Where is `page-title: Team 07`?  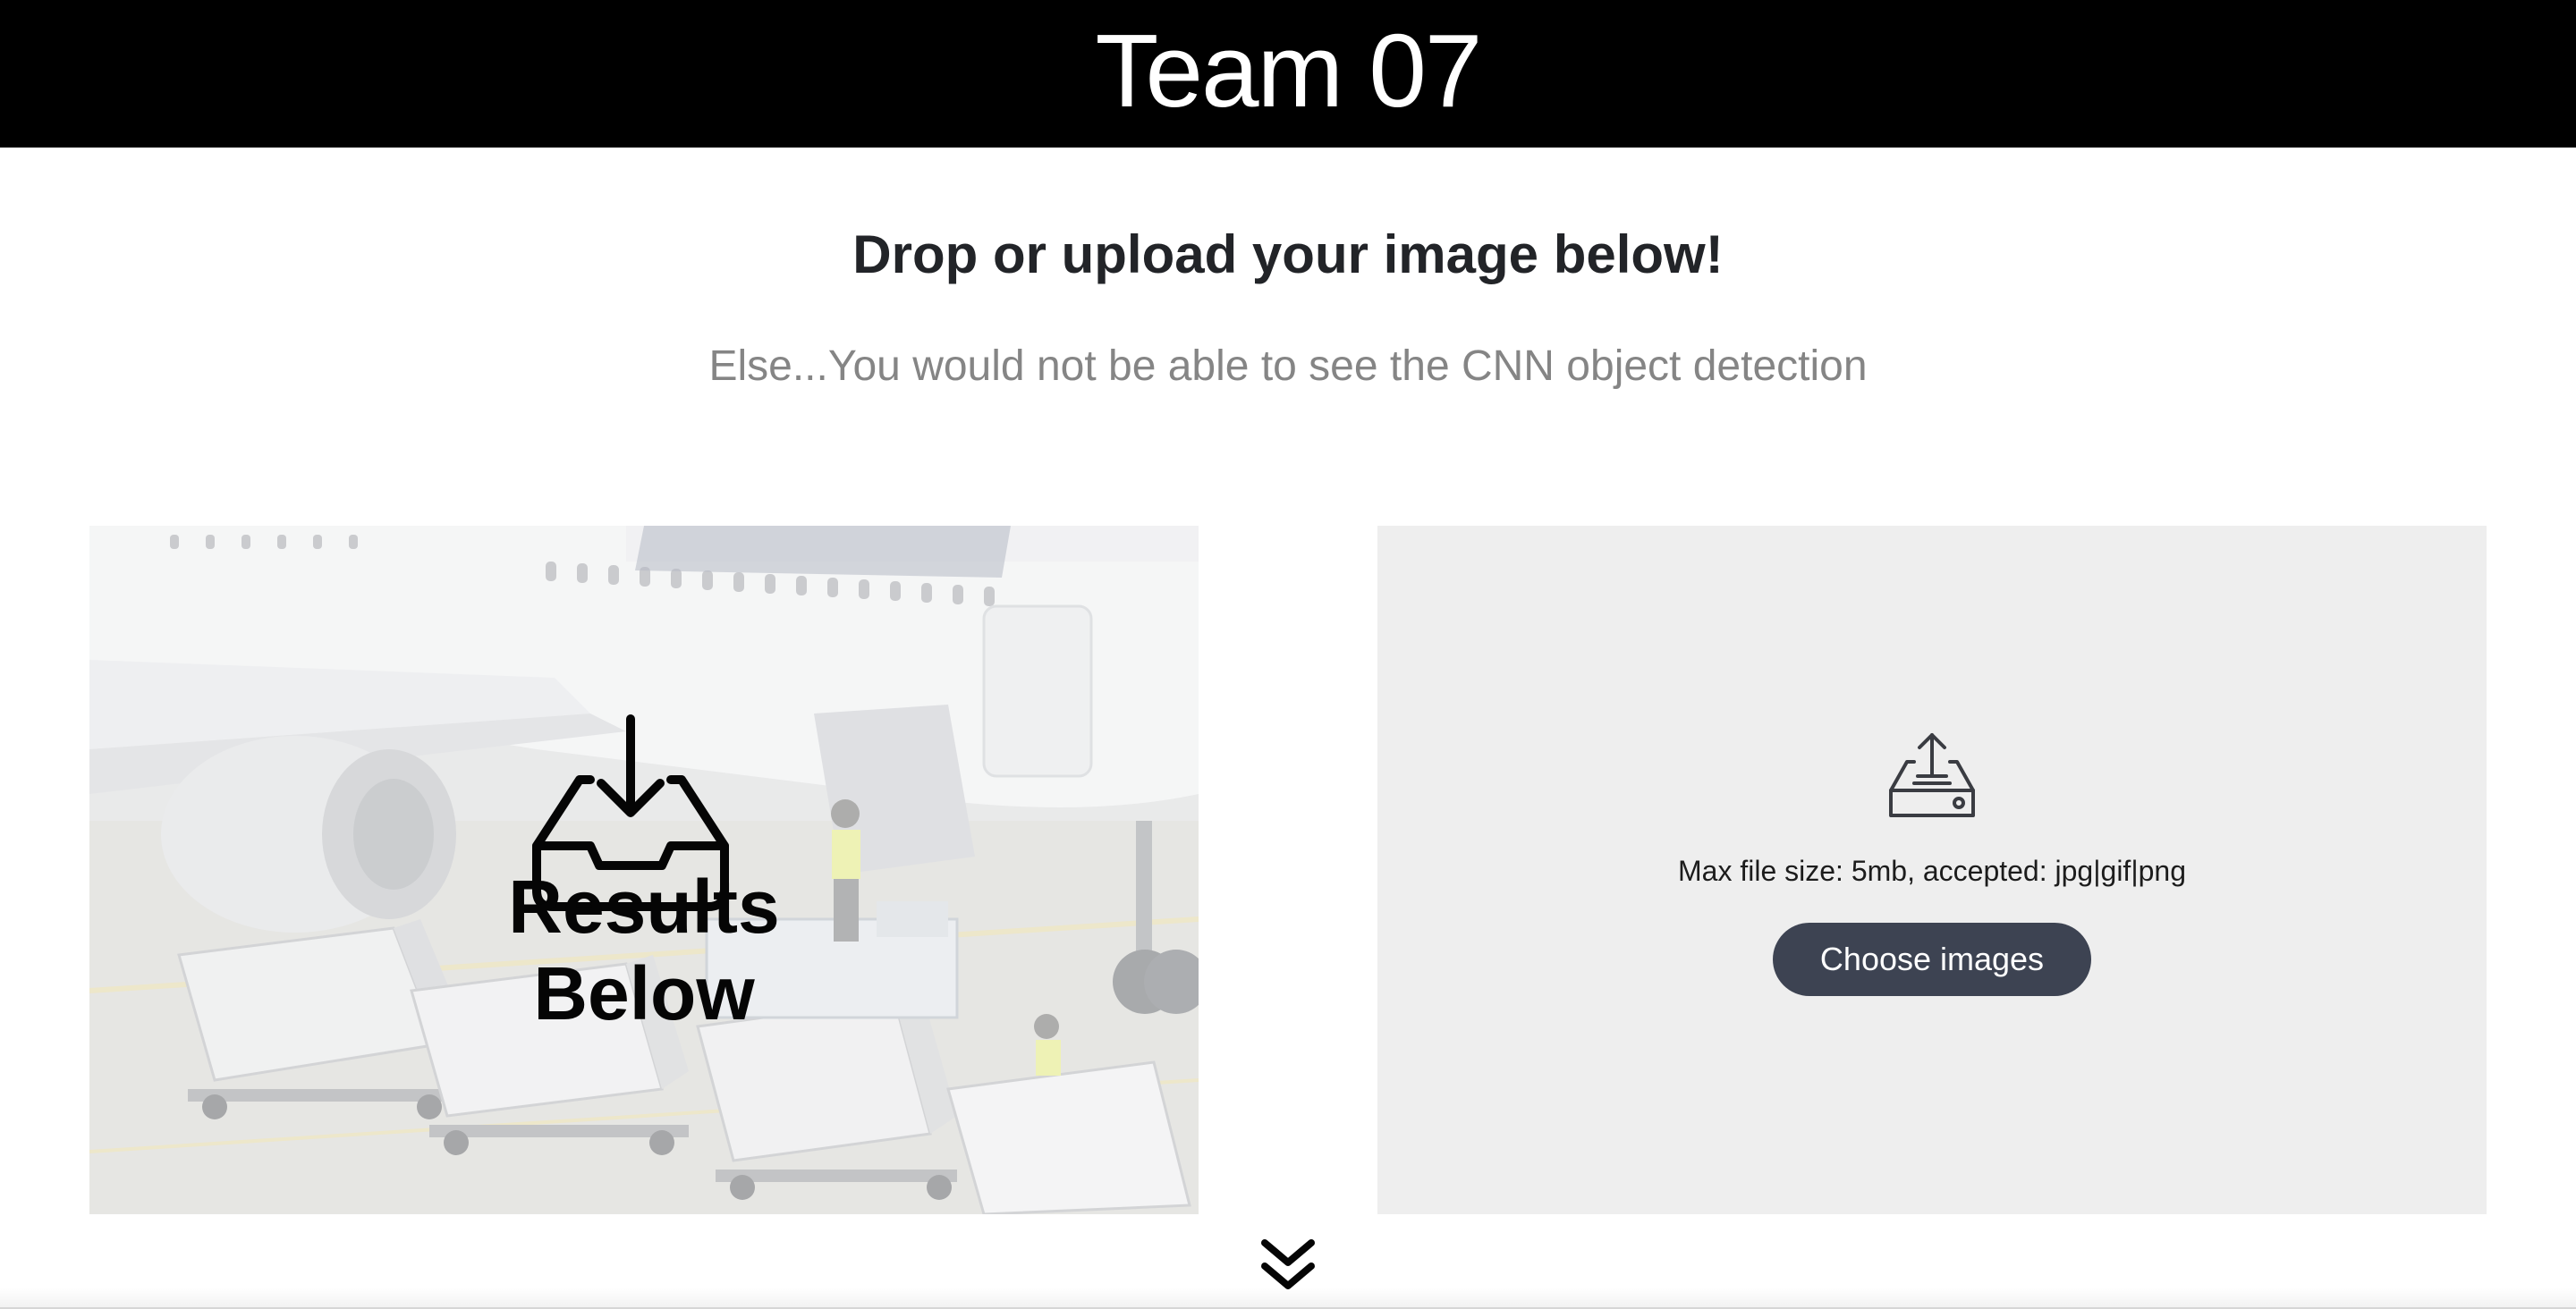 page-title: Team 07 is located at coordinates (1289, 70).